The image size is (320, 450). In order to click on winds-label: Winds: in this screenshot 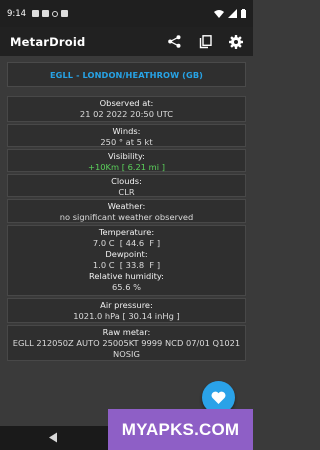, I will do `click(126, 131)`.